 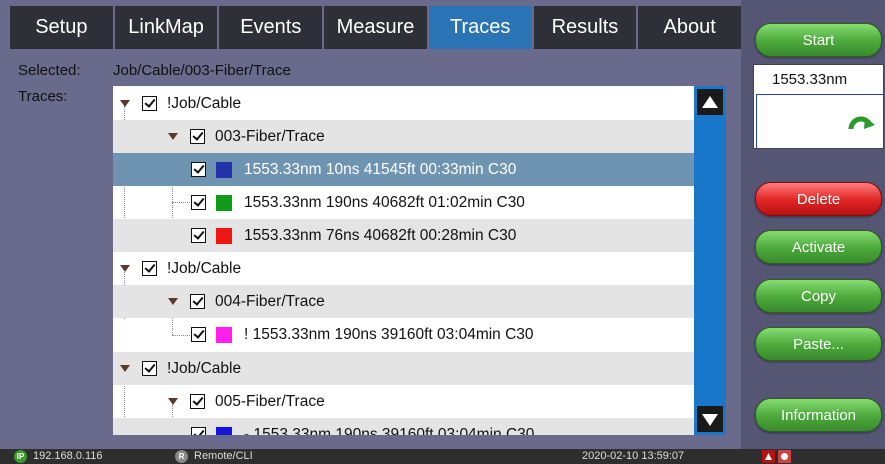 What do you see at coordinates (167, 27) in the screenshot?
I see `tab-linkmap: LinkMap` at bounding box center [167, 27].